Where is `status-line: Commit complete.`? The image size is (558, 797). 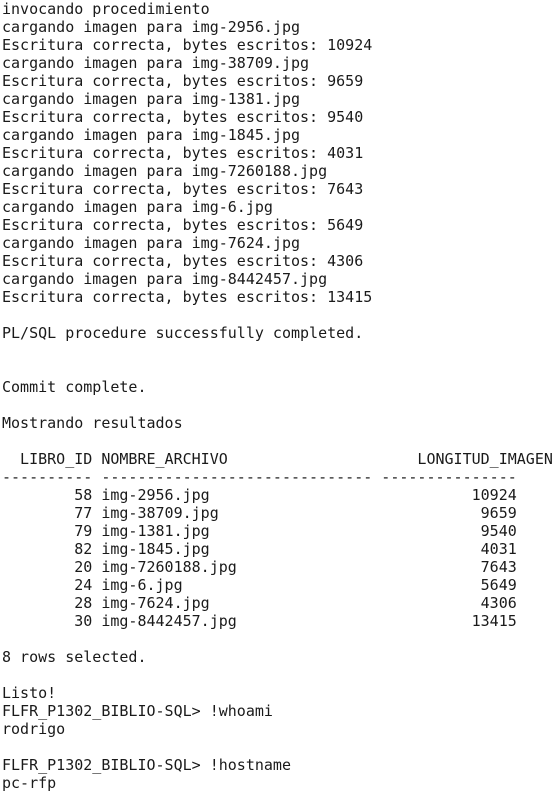
status-line: Commit complete. is located at coordinates (74, 387).